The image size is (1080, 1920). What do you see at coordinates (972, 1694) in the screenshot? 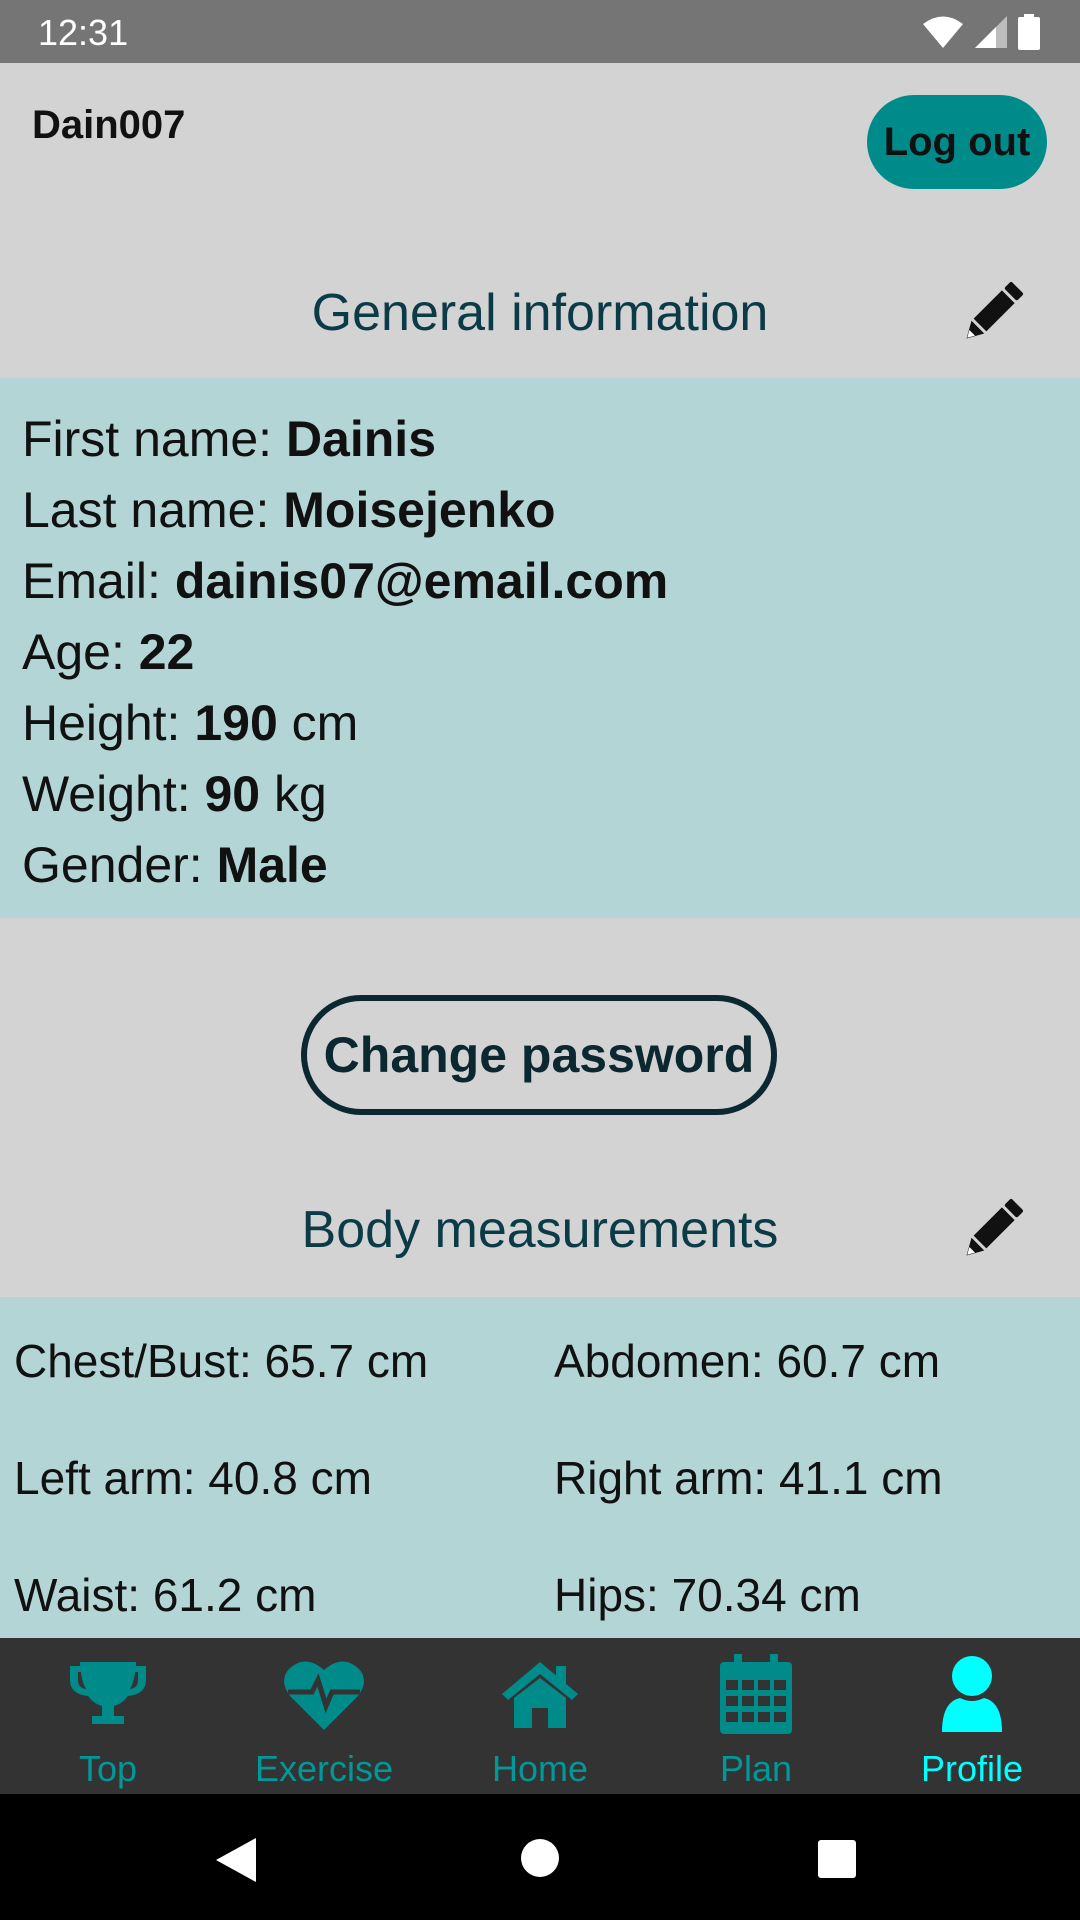
I see `user-icon` at bounding box center [972, 1694].